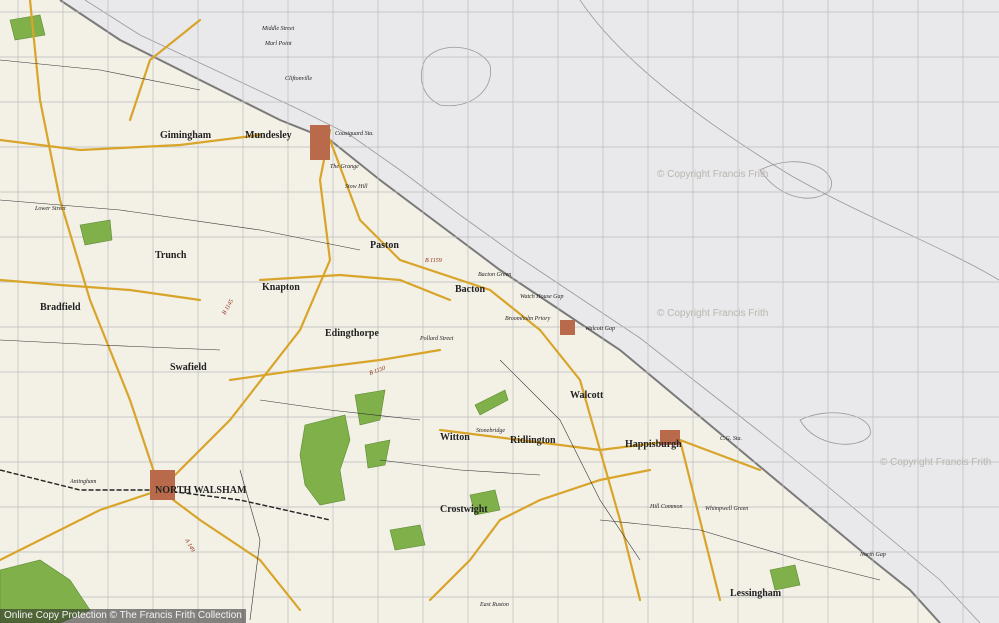  I want to click on place-label-watch-house-gap: Watch House Gap, so click(541, 297).